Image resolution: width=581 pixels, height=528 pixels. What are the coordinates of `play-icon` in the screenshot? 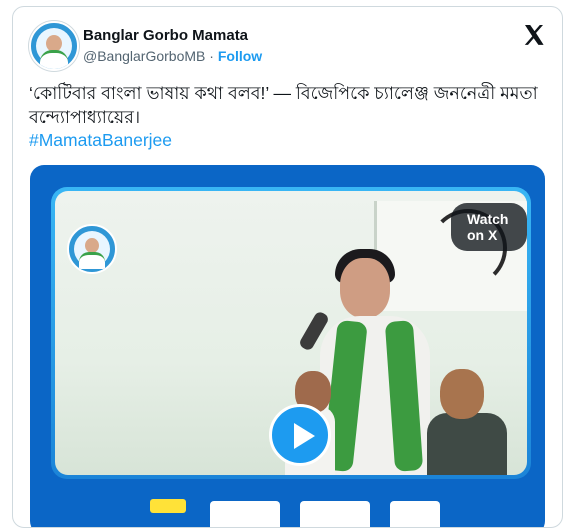 It's located at (304, 436).